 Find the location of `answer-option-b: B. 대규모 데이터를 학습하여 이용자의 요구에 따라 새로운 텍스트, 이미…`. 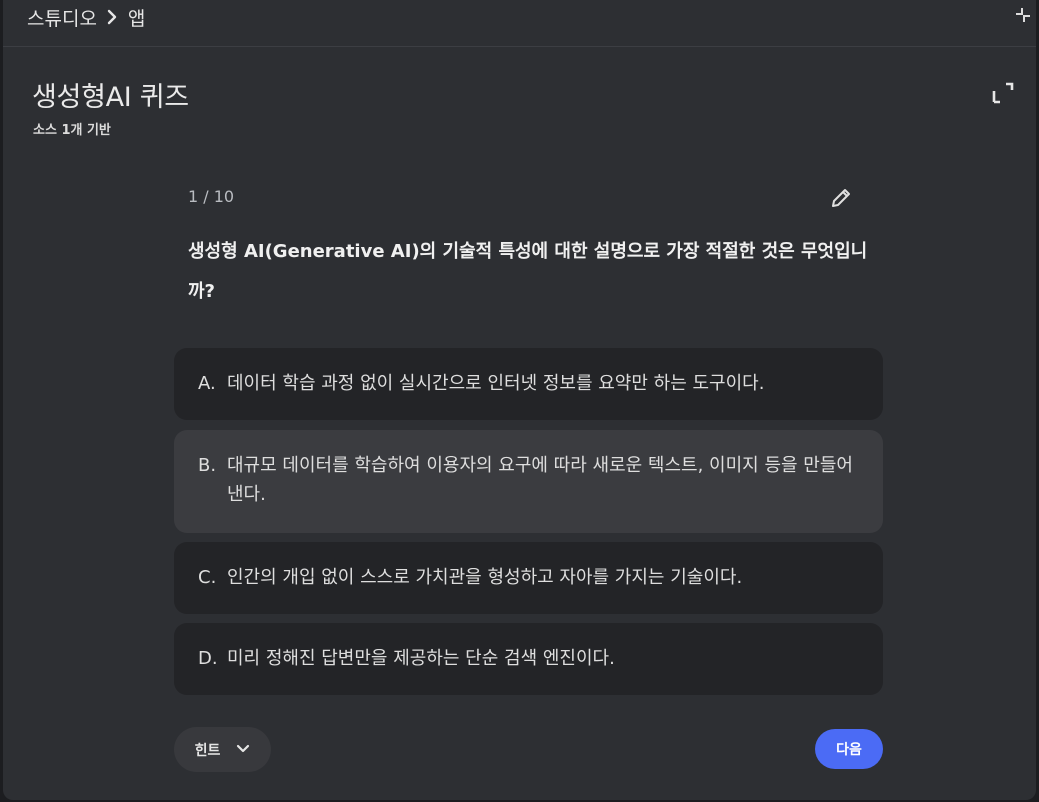

answer-option-b: B. 대규모 데이터를 학습하여 이용자의 요구에 따라 새로운 텍스트, 이미… is located at coordinates (528, 481).